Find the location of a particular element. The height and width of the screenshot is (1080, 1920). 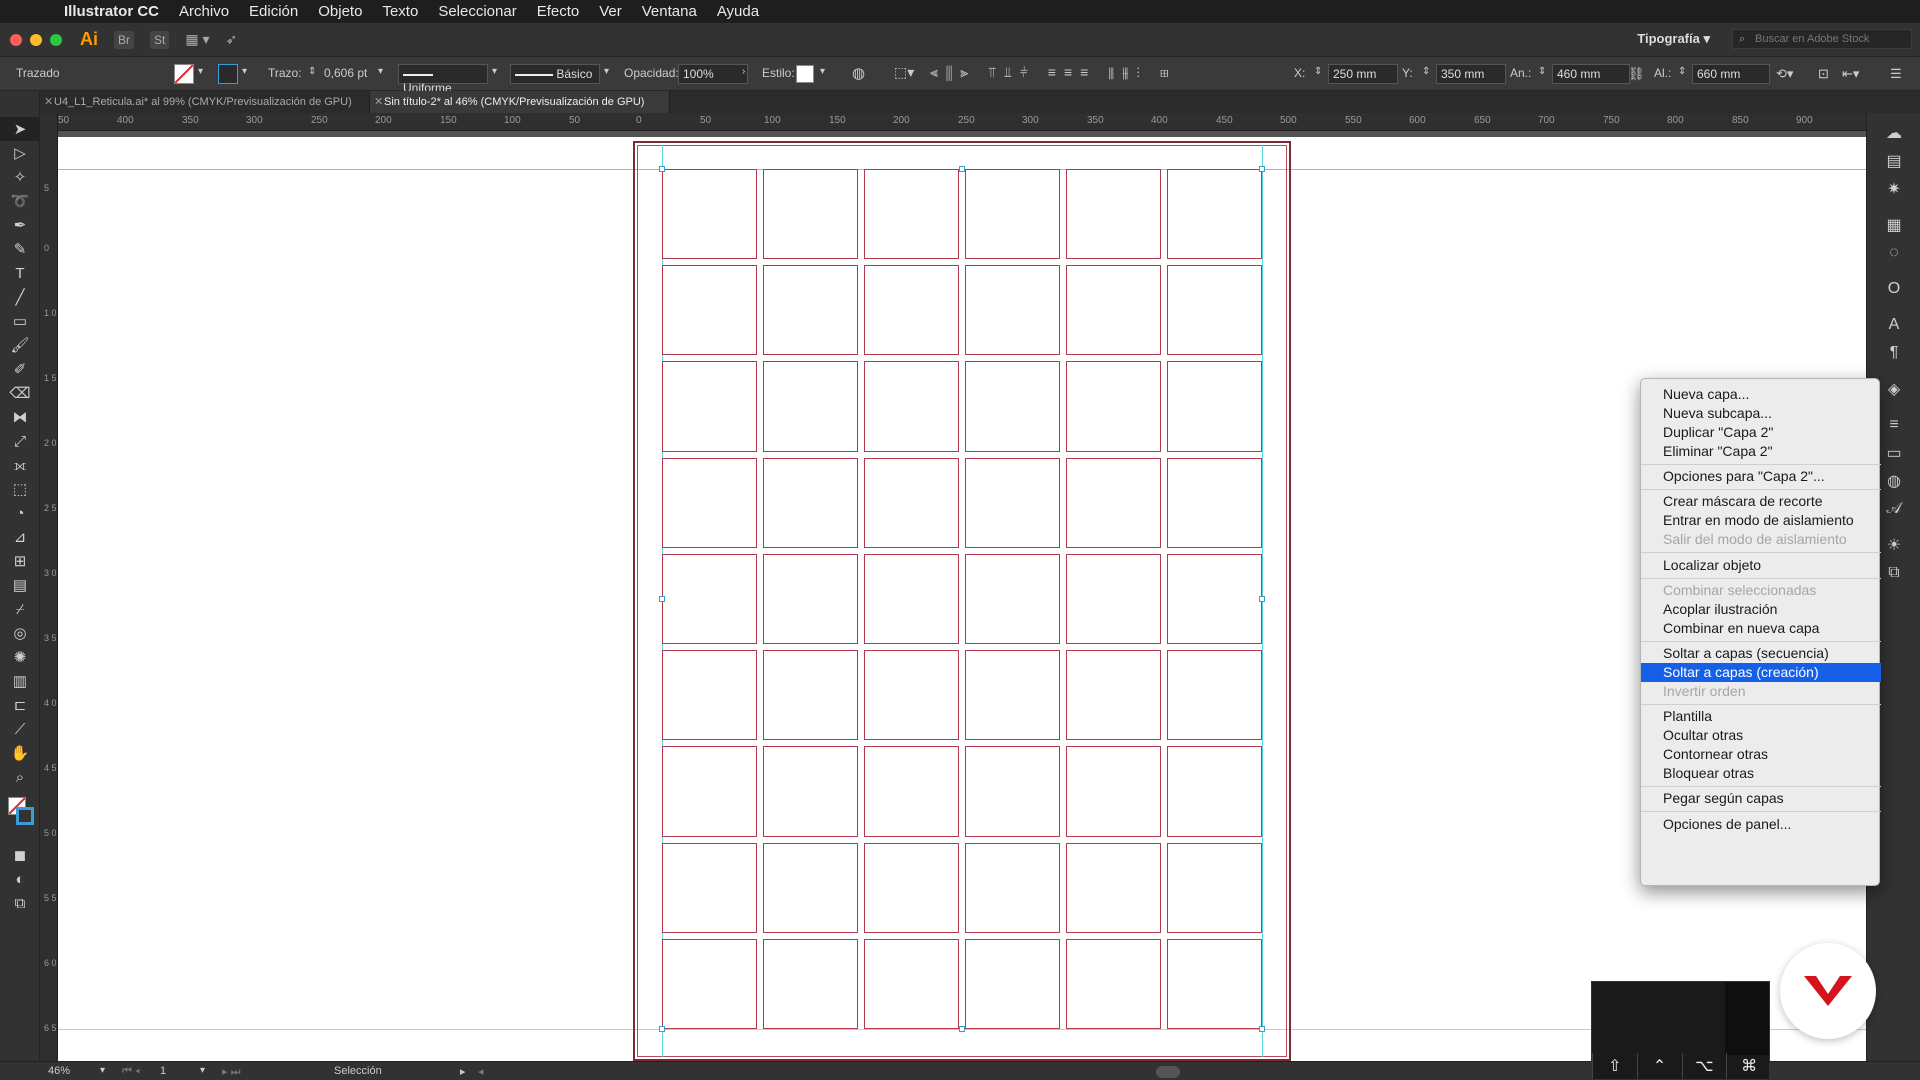

perspective-grid-tool-icon: ⊿ is located at coordinates (20, 537).